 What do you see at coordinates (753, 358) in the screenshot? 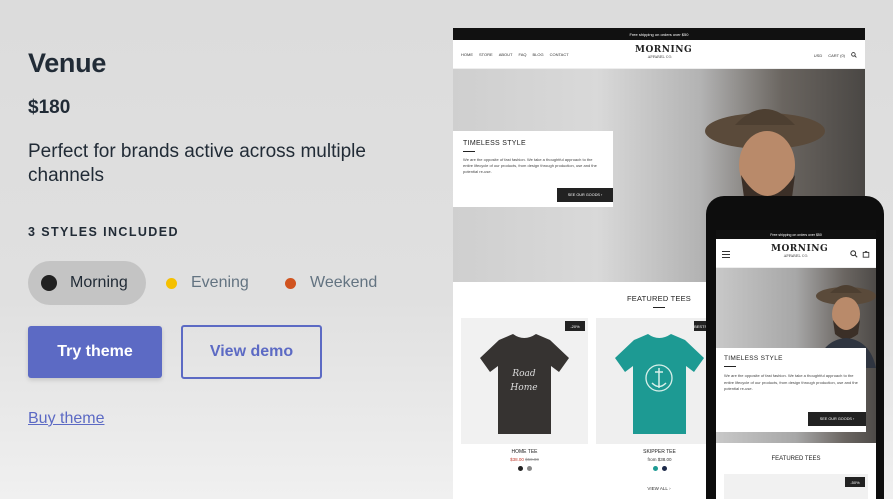
I see `mobile-hero-title: TIMELESS STYLE` at bounding box center [753, 358].